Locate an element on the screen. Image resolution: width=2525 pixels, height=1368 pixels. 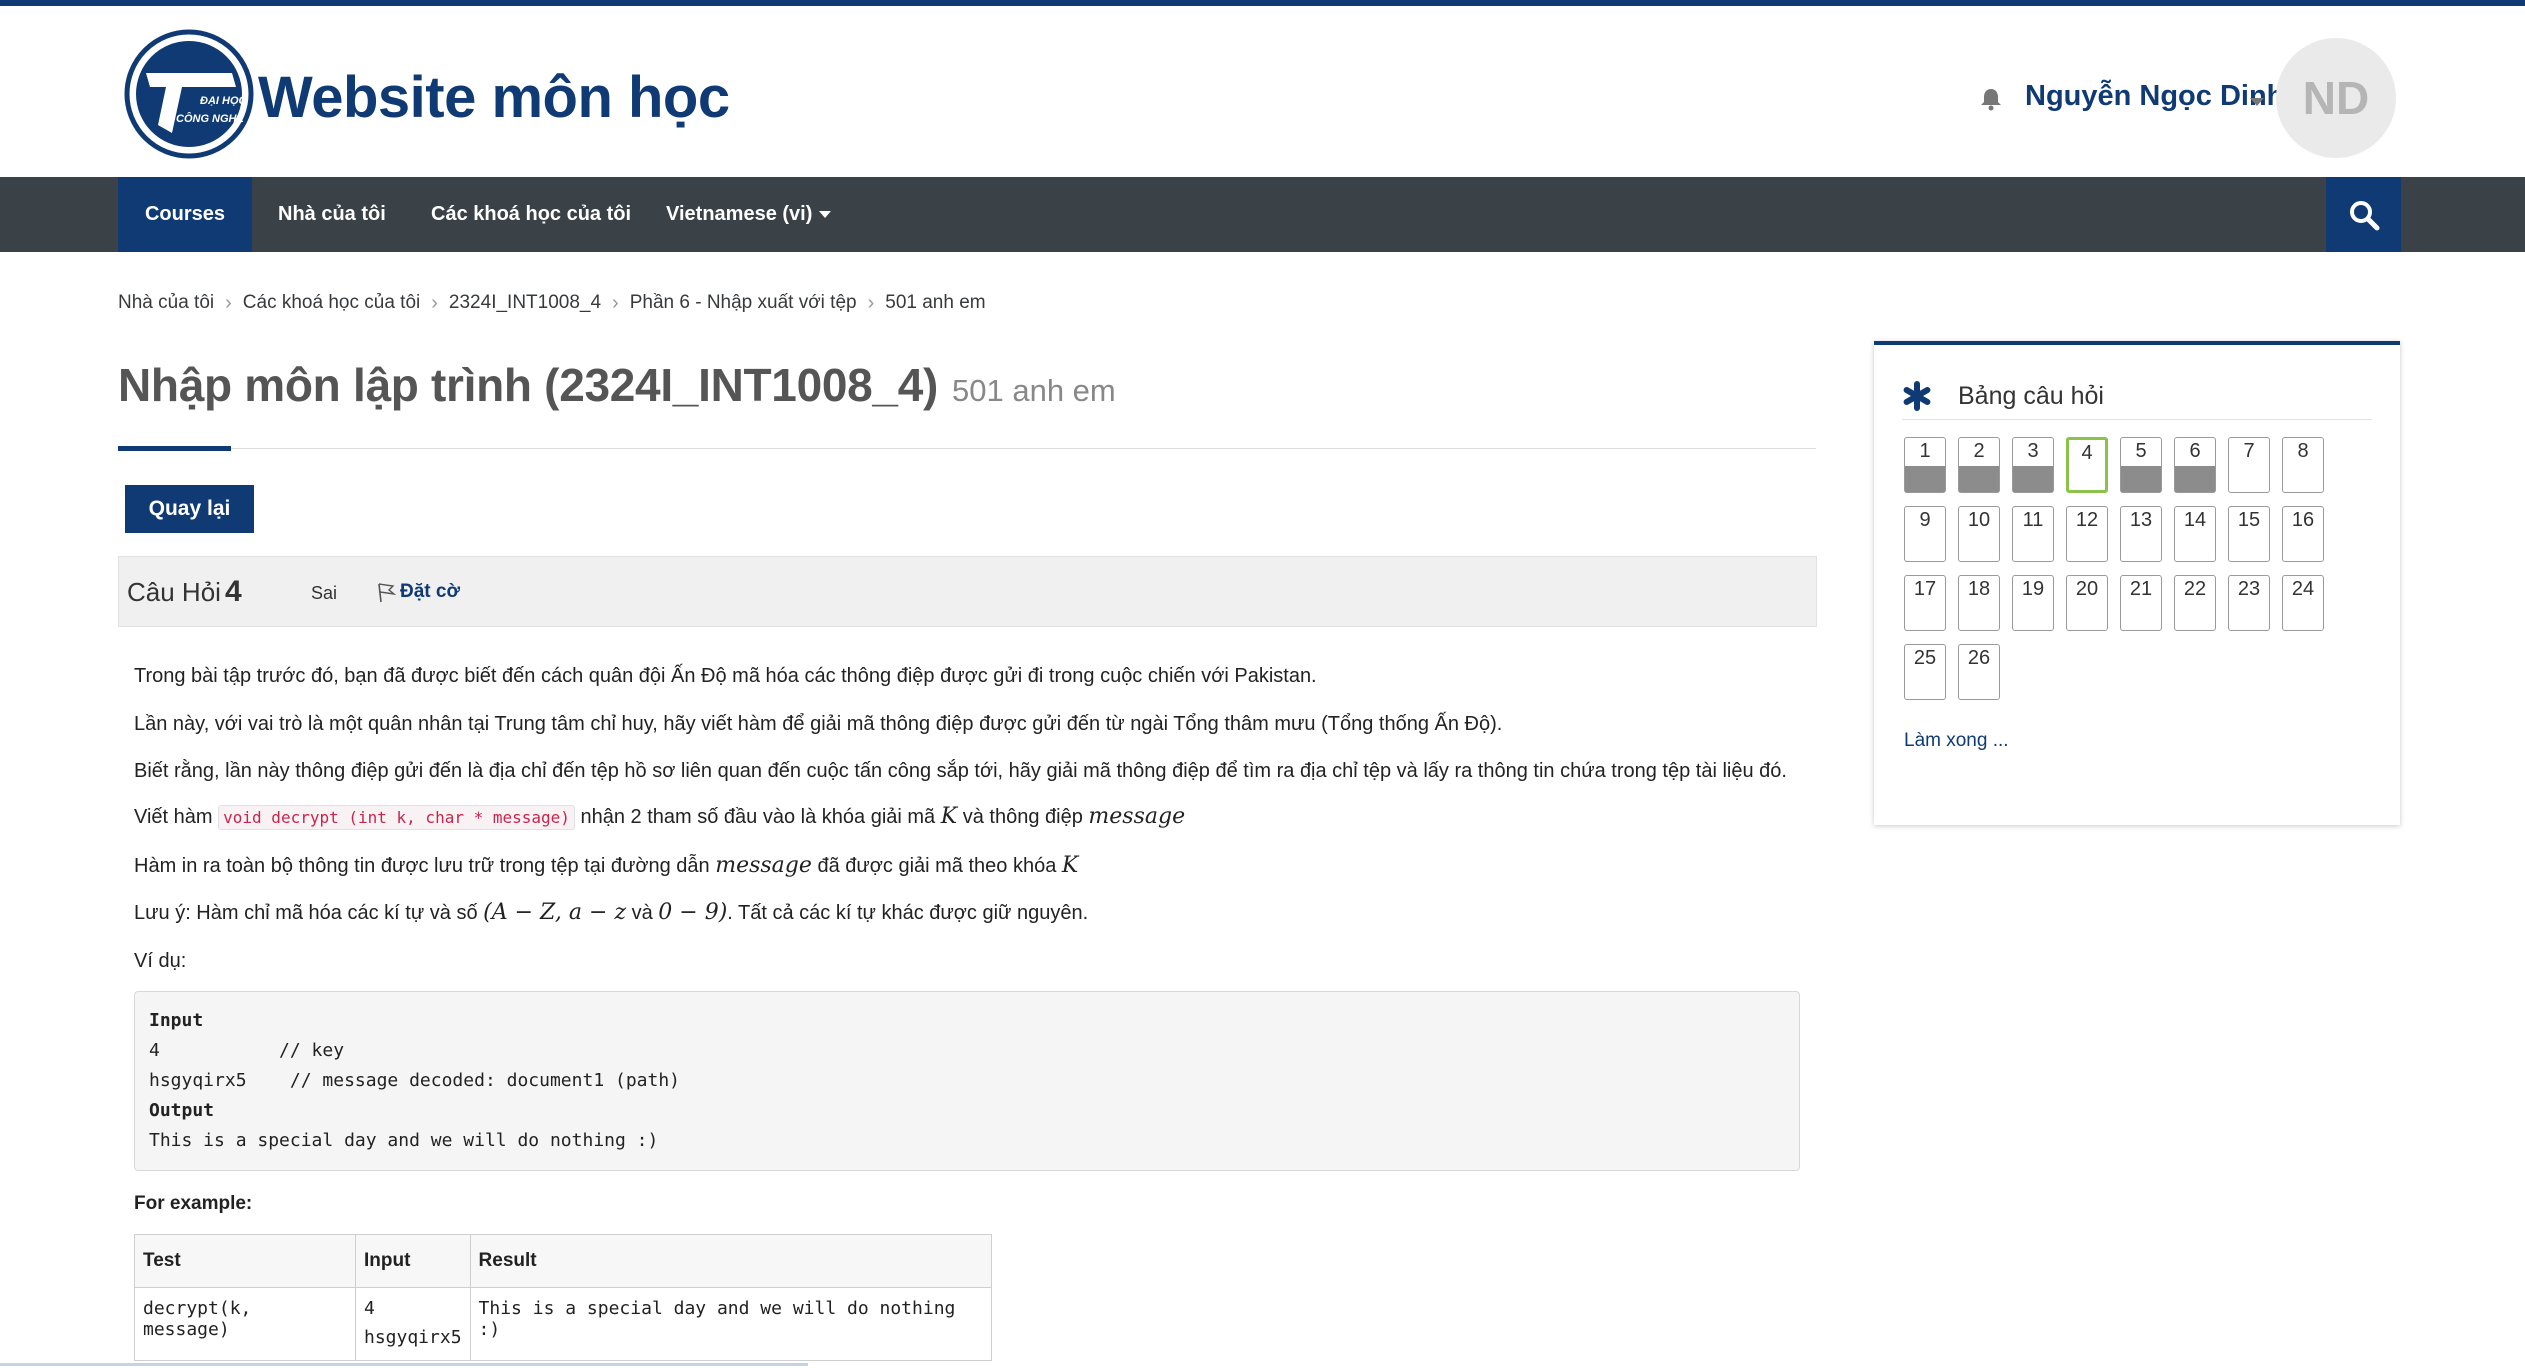
breadcrumb-my-courses: Các khoá học của tôi is located at coordinates (331, 303).